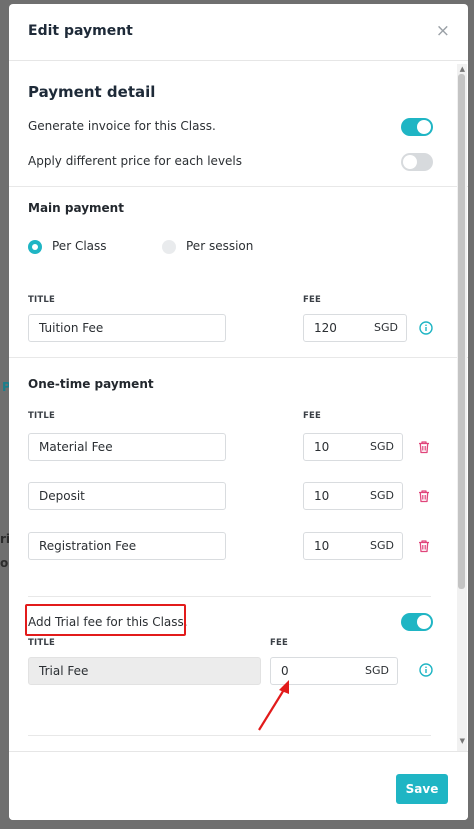 Image resolution: width=474 pixels, height=829 pixels. What do you see at coordinates (127, 447) in the screenshot?
I see `material-fee-title-input: Material Fee` at bounding box center [127, 447].